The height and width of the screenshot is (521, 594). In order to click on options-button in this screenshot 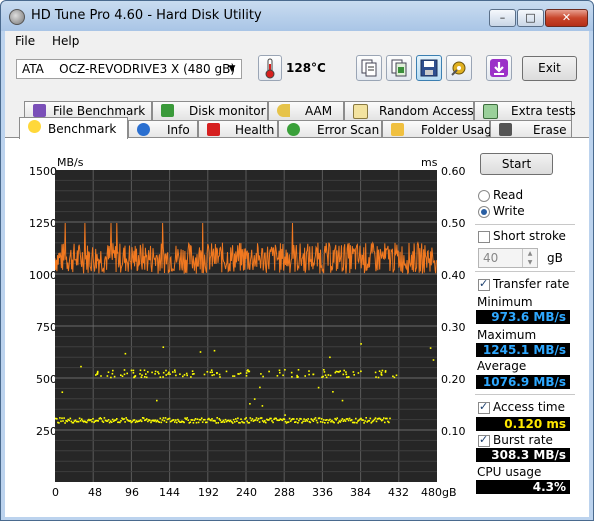, I will do `click(459, 68)`.